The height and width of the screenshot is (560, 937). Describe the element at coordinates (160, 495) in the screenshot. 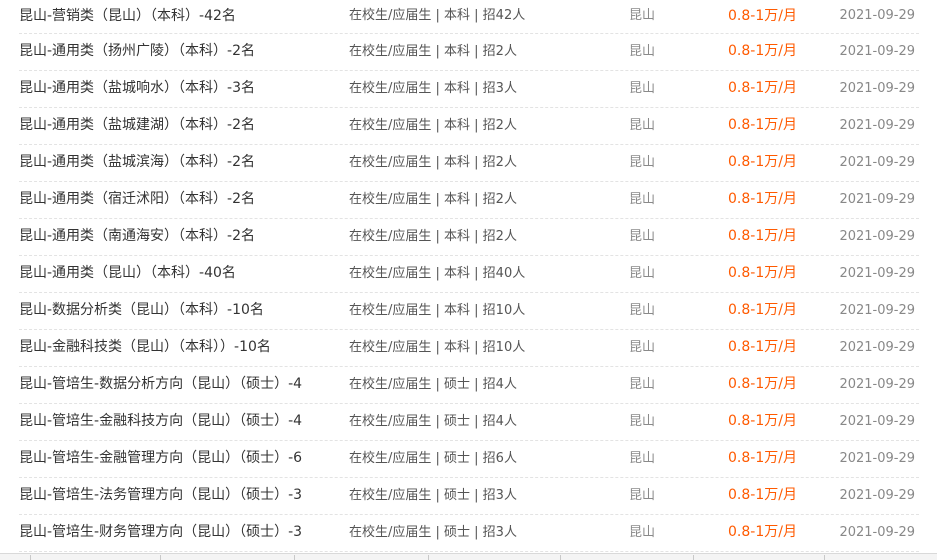

I see `job-title-link: 昆山-管培生-法务管理方向（昆山）（硕士）-3` at that location.